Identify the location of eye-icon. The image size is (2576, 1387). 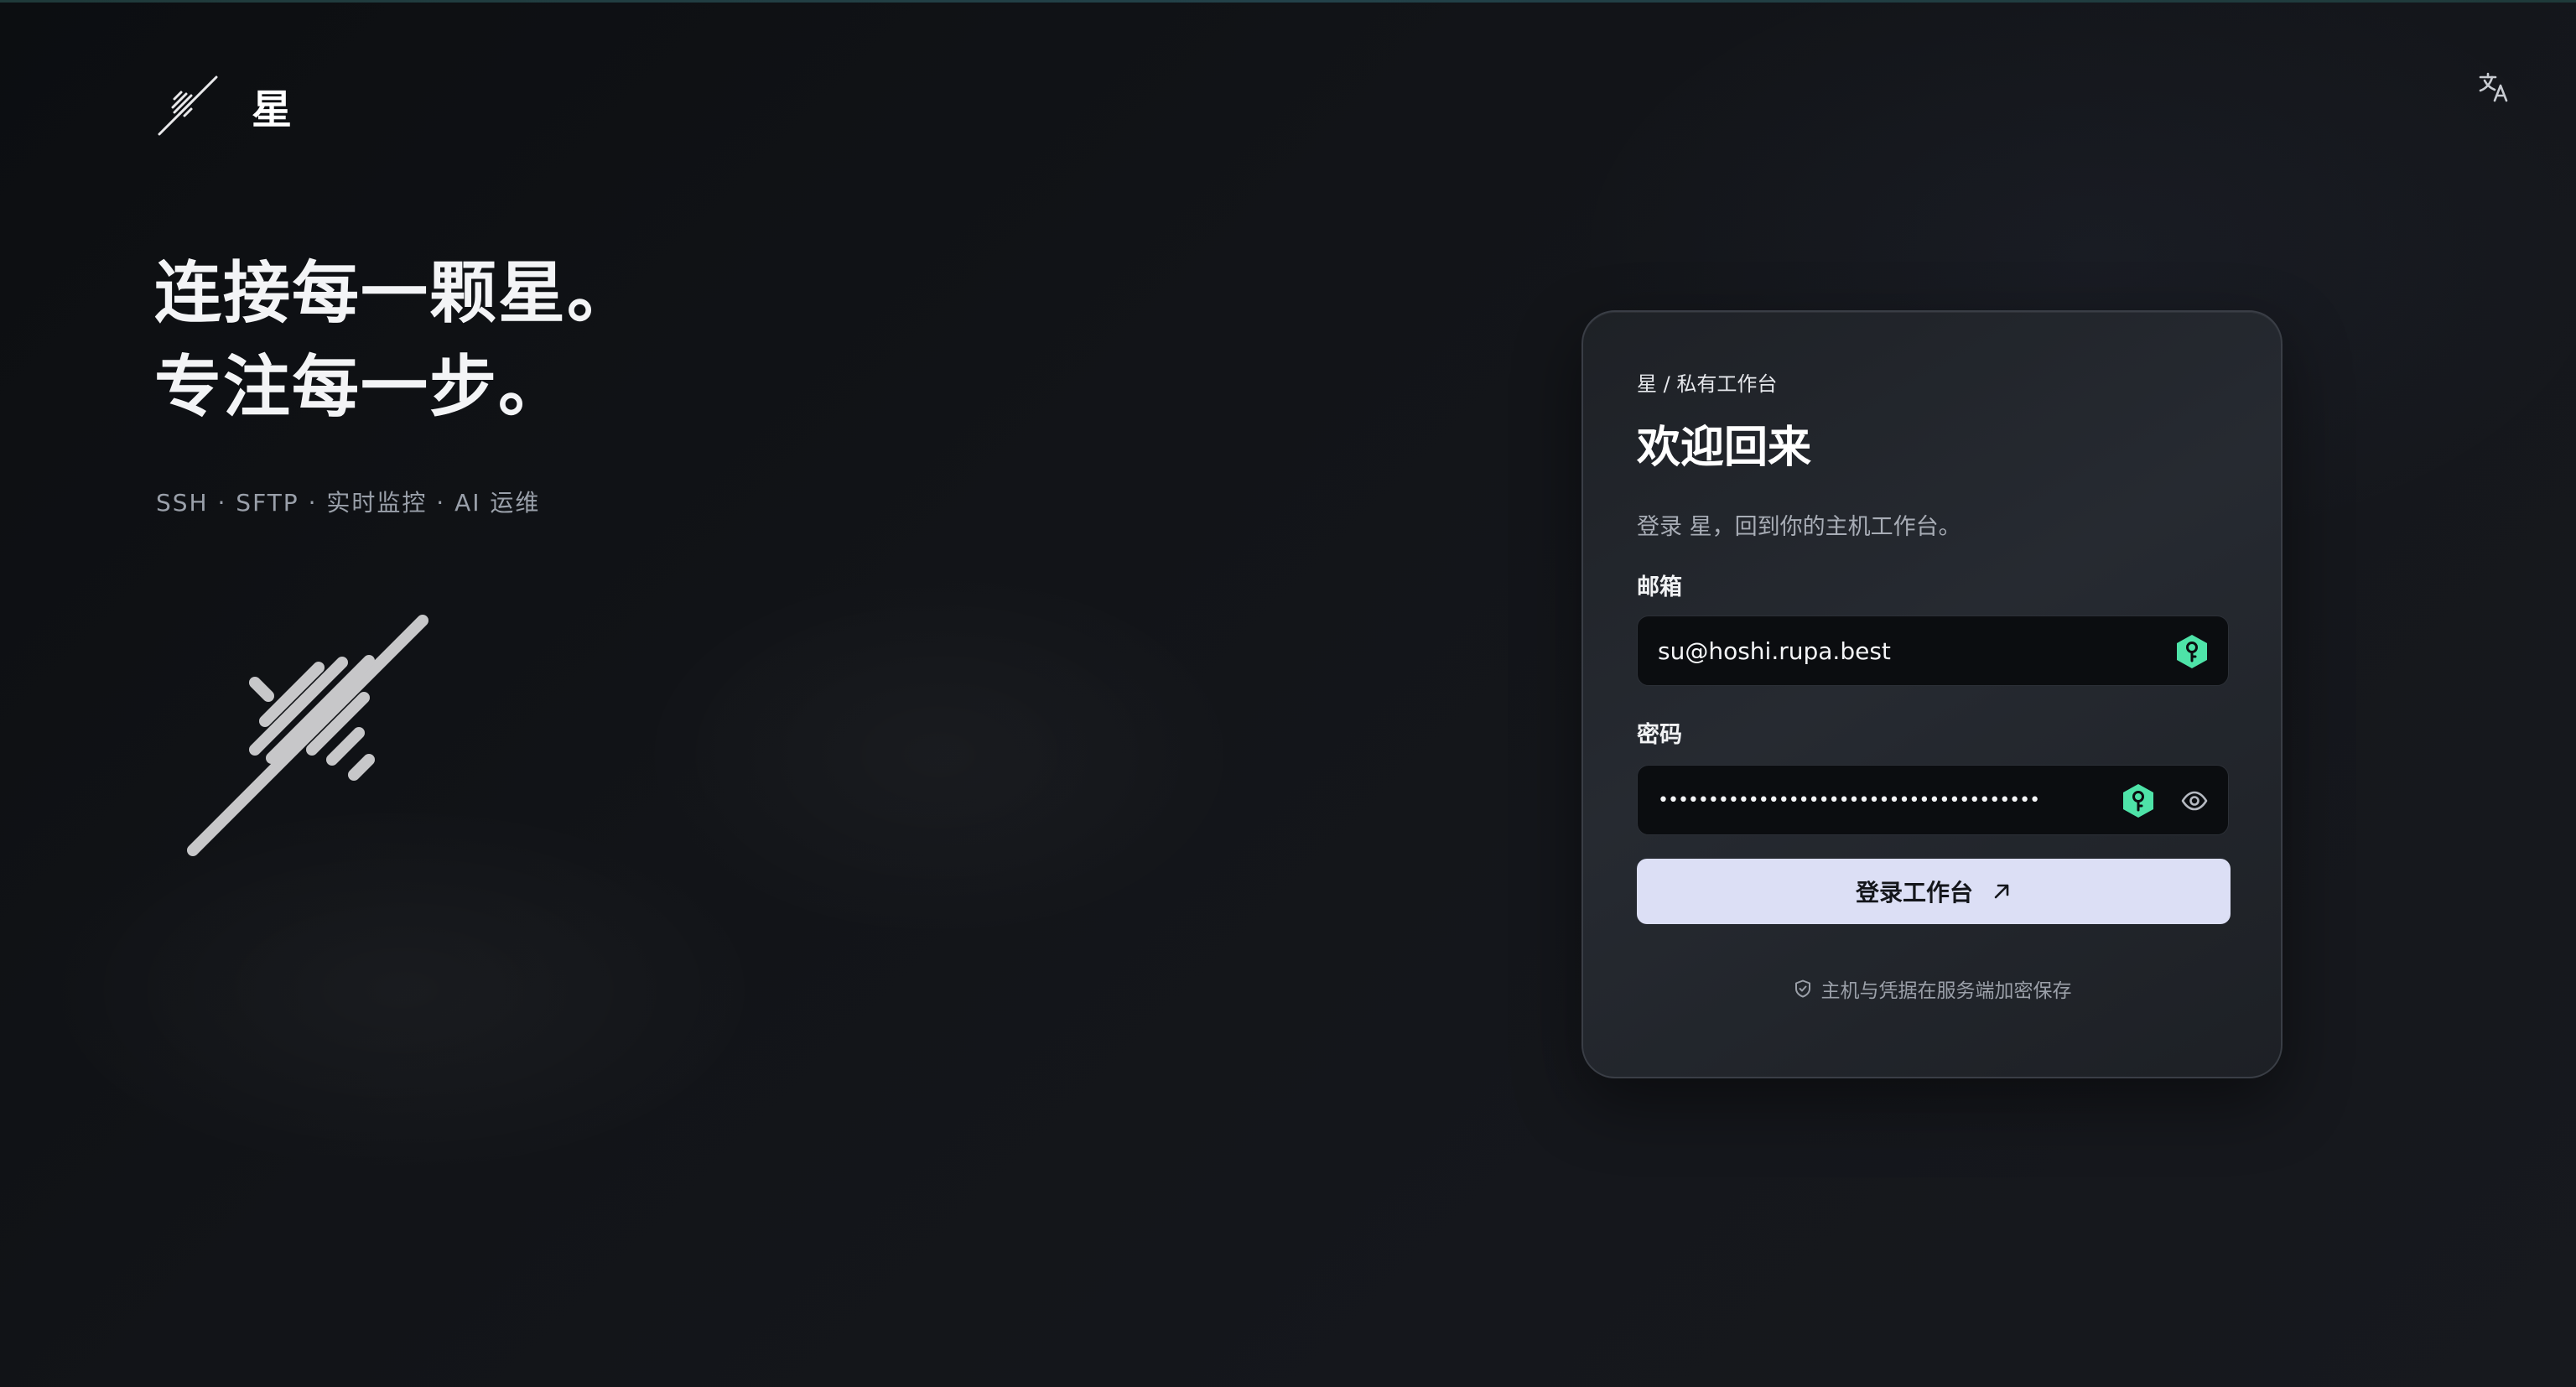
(2194, 801).